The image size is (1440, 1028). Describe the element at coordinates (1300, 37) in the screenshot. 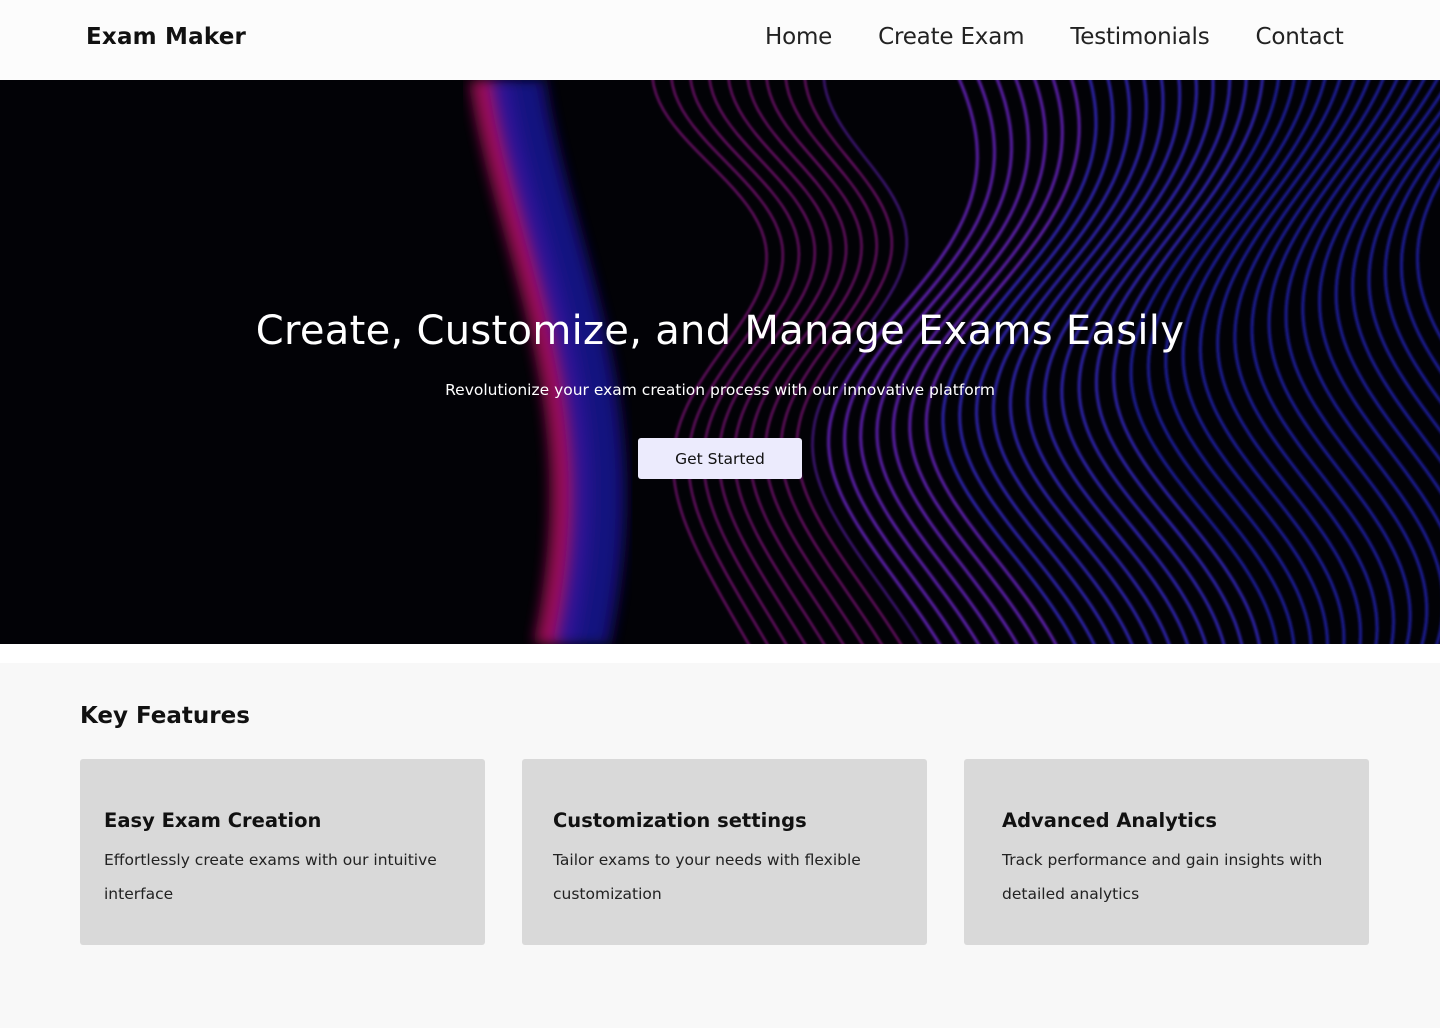

I see `nav-contact-link: Contact` at that location.